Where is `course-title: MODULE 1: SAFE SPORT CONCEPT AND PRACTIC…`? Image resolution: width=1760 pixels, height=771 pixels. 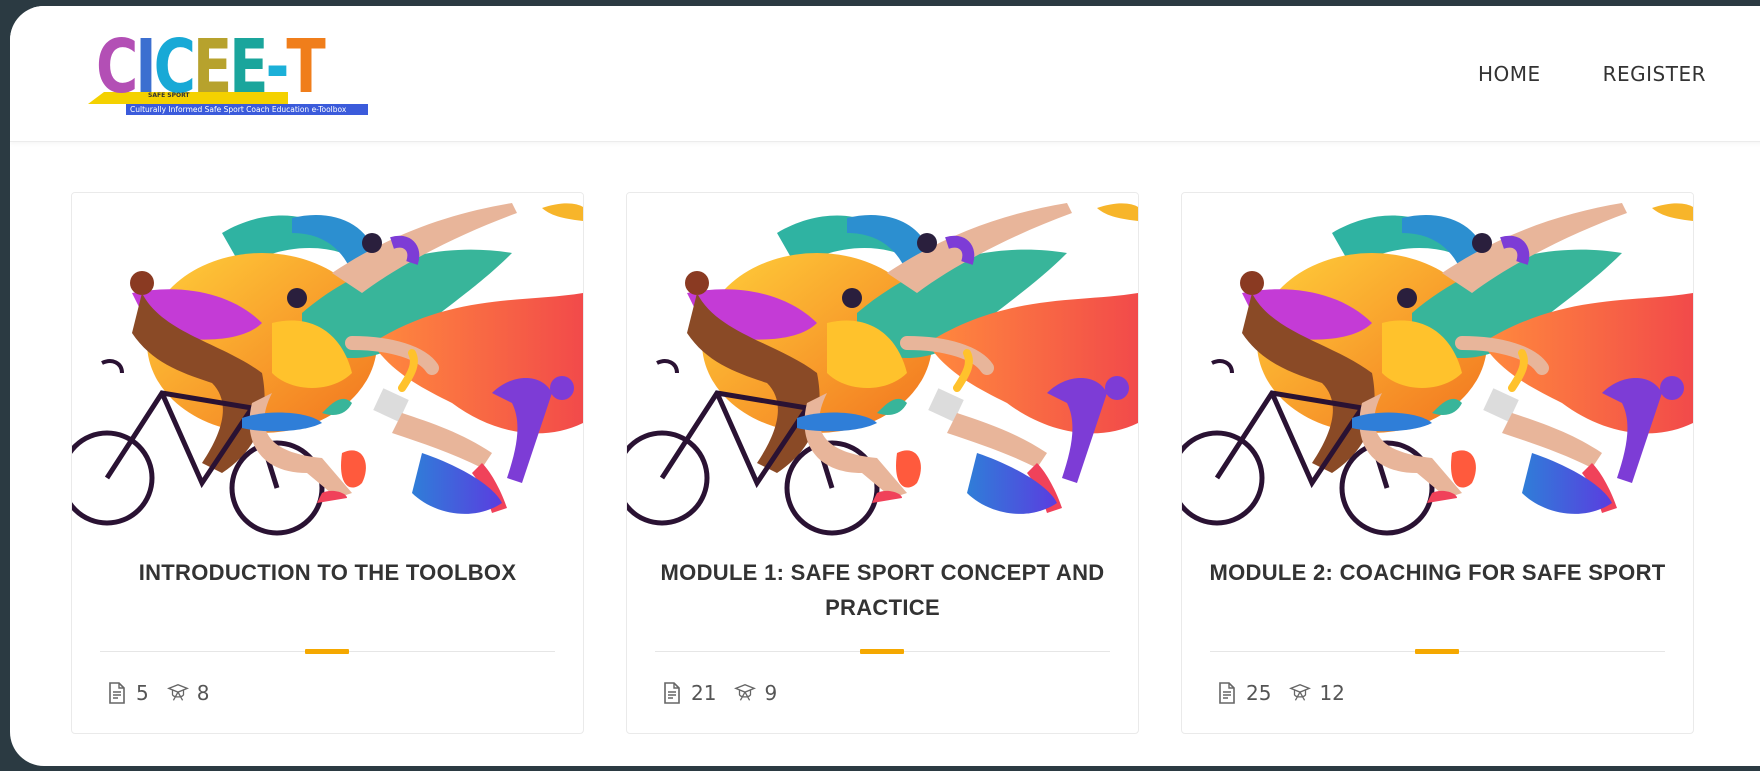
course-title: MODULE 1: SAFE SPORT CONCEPT AND PRACTIC… is located at coordinates (882, 590).